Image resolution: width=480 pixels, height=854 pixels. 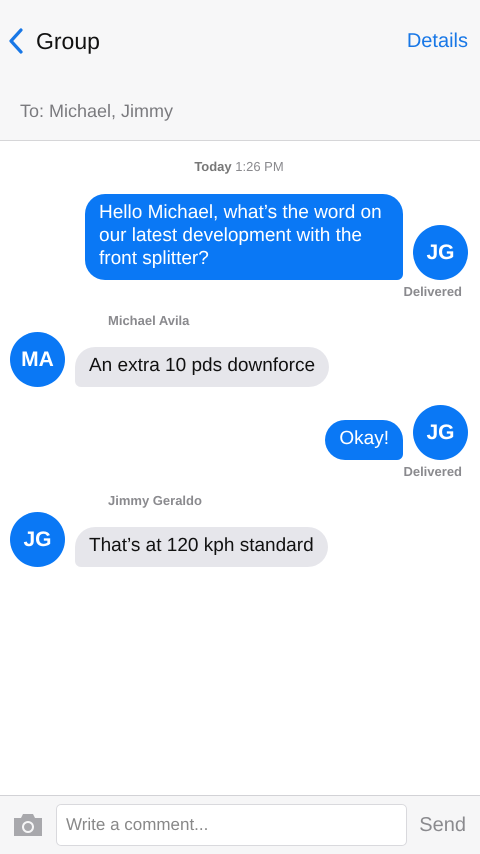 I want to click on back-button: Group, so click(x=54, y=41).